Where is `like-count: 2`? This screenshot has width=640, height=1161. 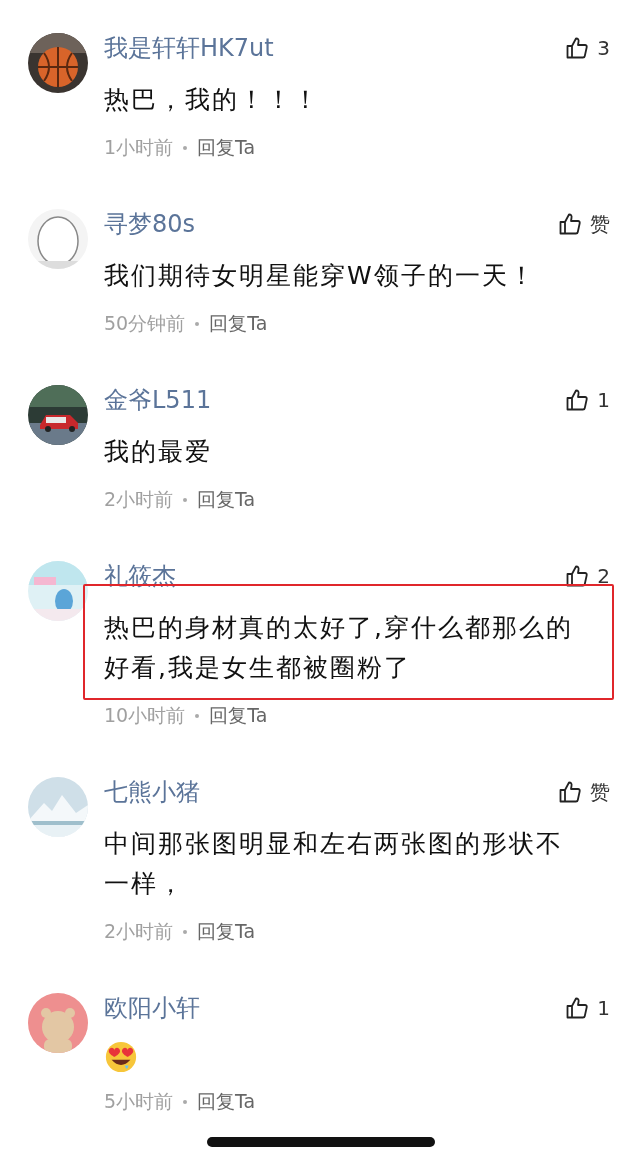
like-count: 2 is located at coordinates (603, 576).